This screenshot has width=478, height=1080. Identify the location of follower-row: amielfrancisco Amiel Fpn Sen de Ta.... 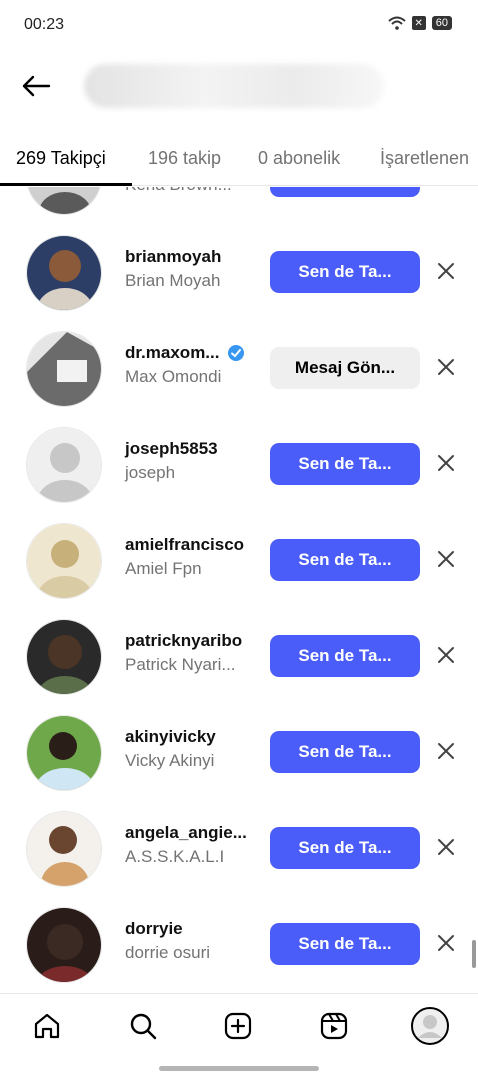
(239, 561).